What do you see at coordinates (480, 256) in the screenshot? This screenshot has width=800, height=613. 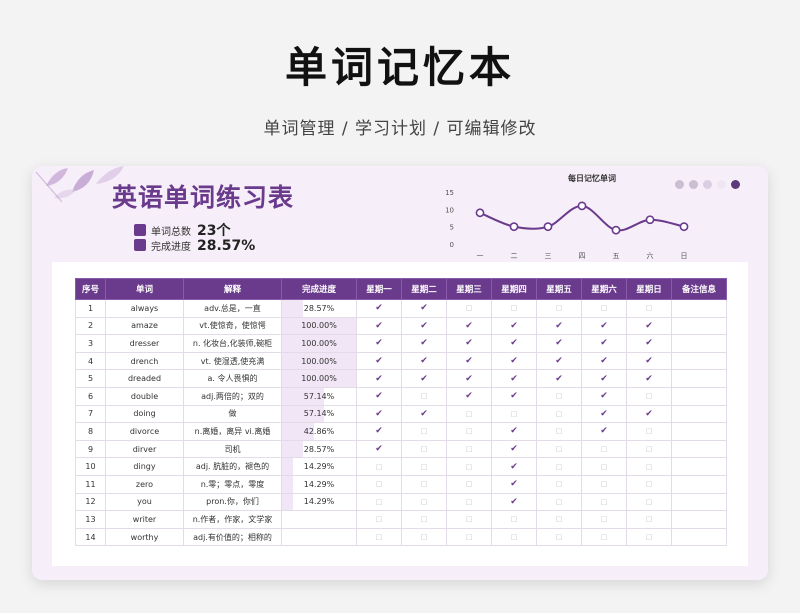 I see `x-tick-label: 一` at bounding box center [480, 256].